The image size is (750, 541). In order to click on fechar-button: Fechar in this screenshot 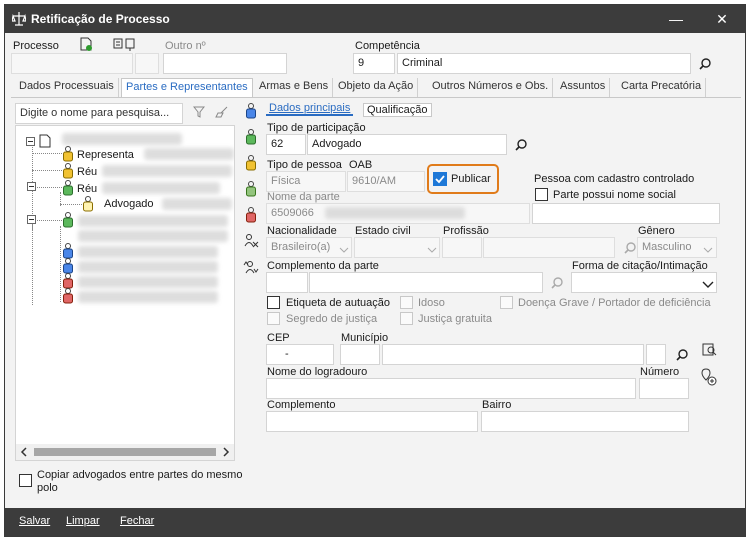, I will do `click(137, 521)`.